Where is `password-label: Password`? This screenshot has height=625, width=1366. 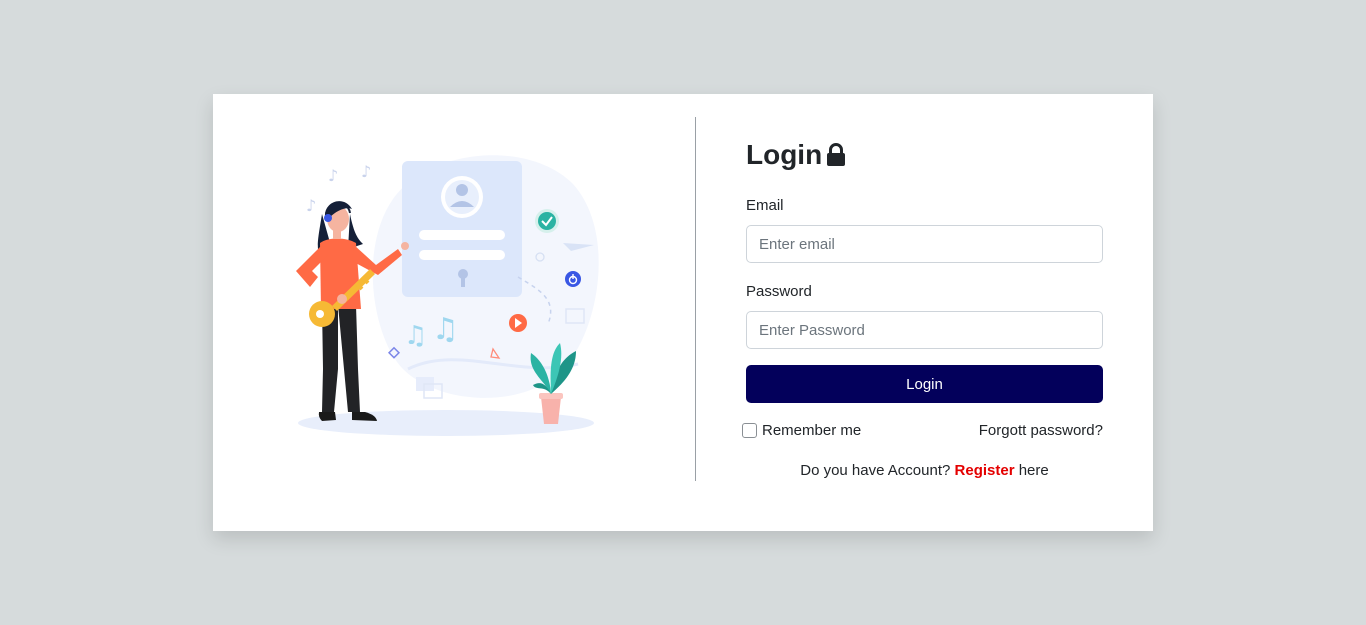
password-label: Password is located at coordinates (779, 291).